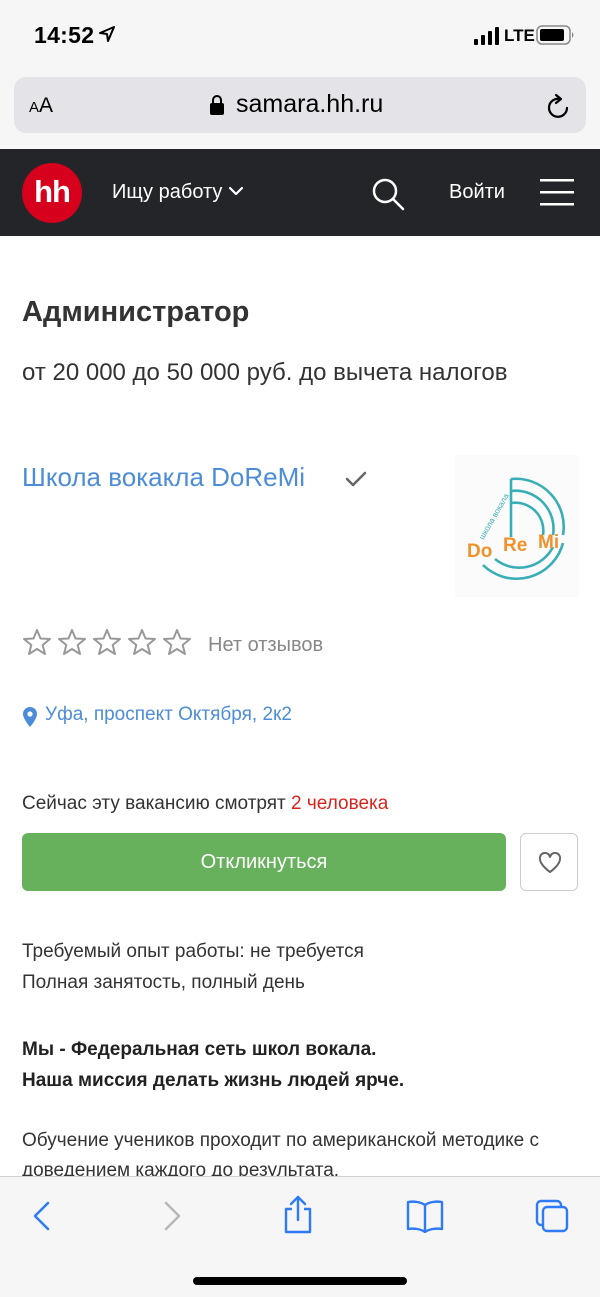 The height and width of the screenshot is (1297, 600). Describe the element at coordinates (557, 192) in the screenshot. I see `hamburger-menu-icon` at that location.